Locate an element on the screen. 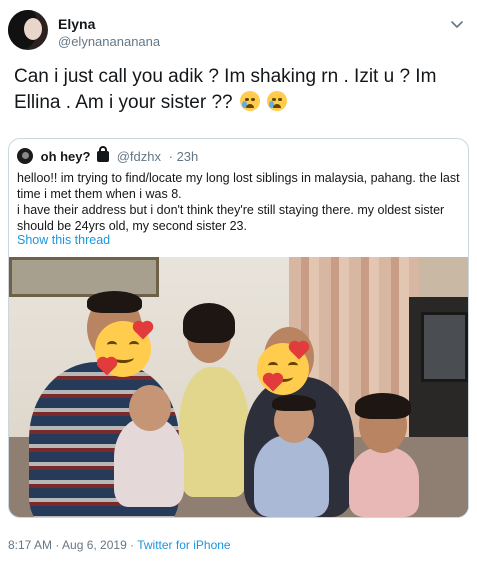  quoted-tweet-header: oh hey? @fdzhx · 23h is located at coordinates (108, 156).